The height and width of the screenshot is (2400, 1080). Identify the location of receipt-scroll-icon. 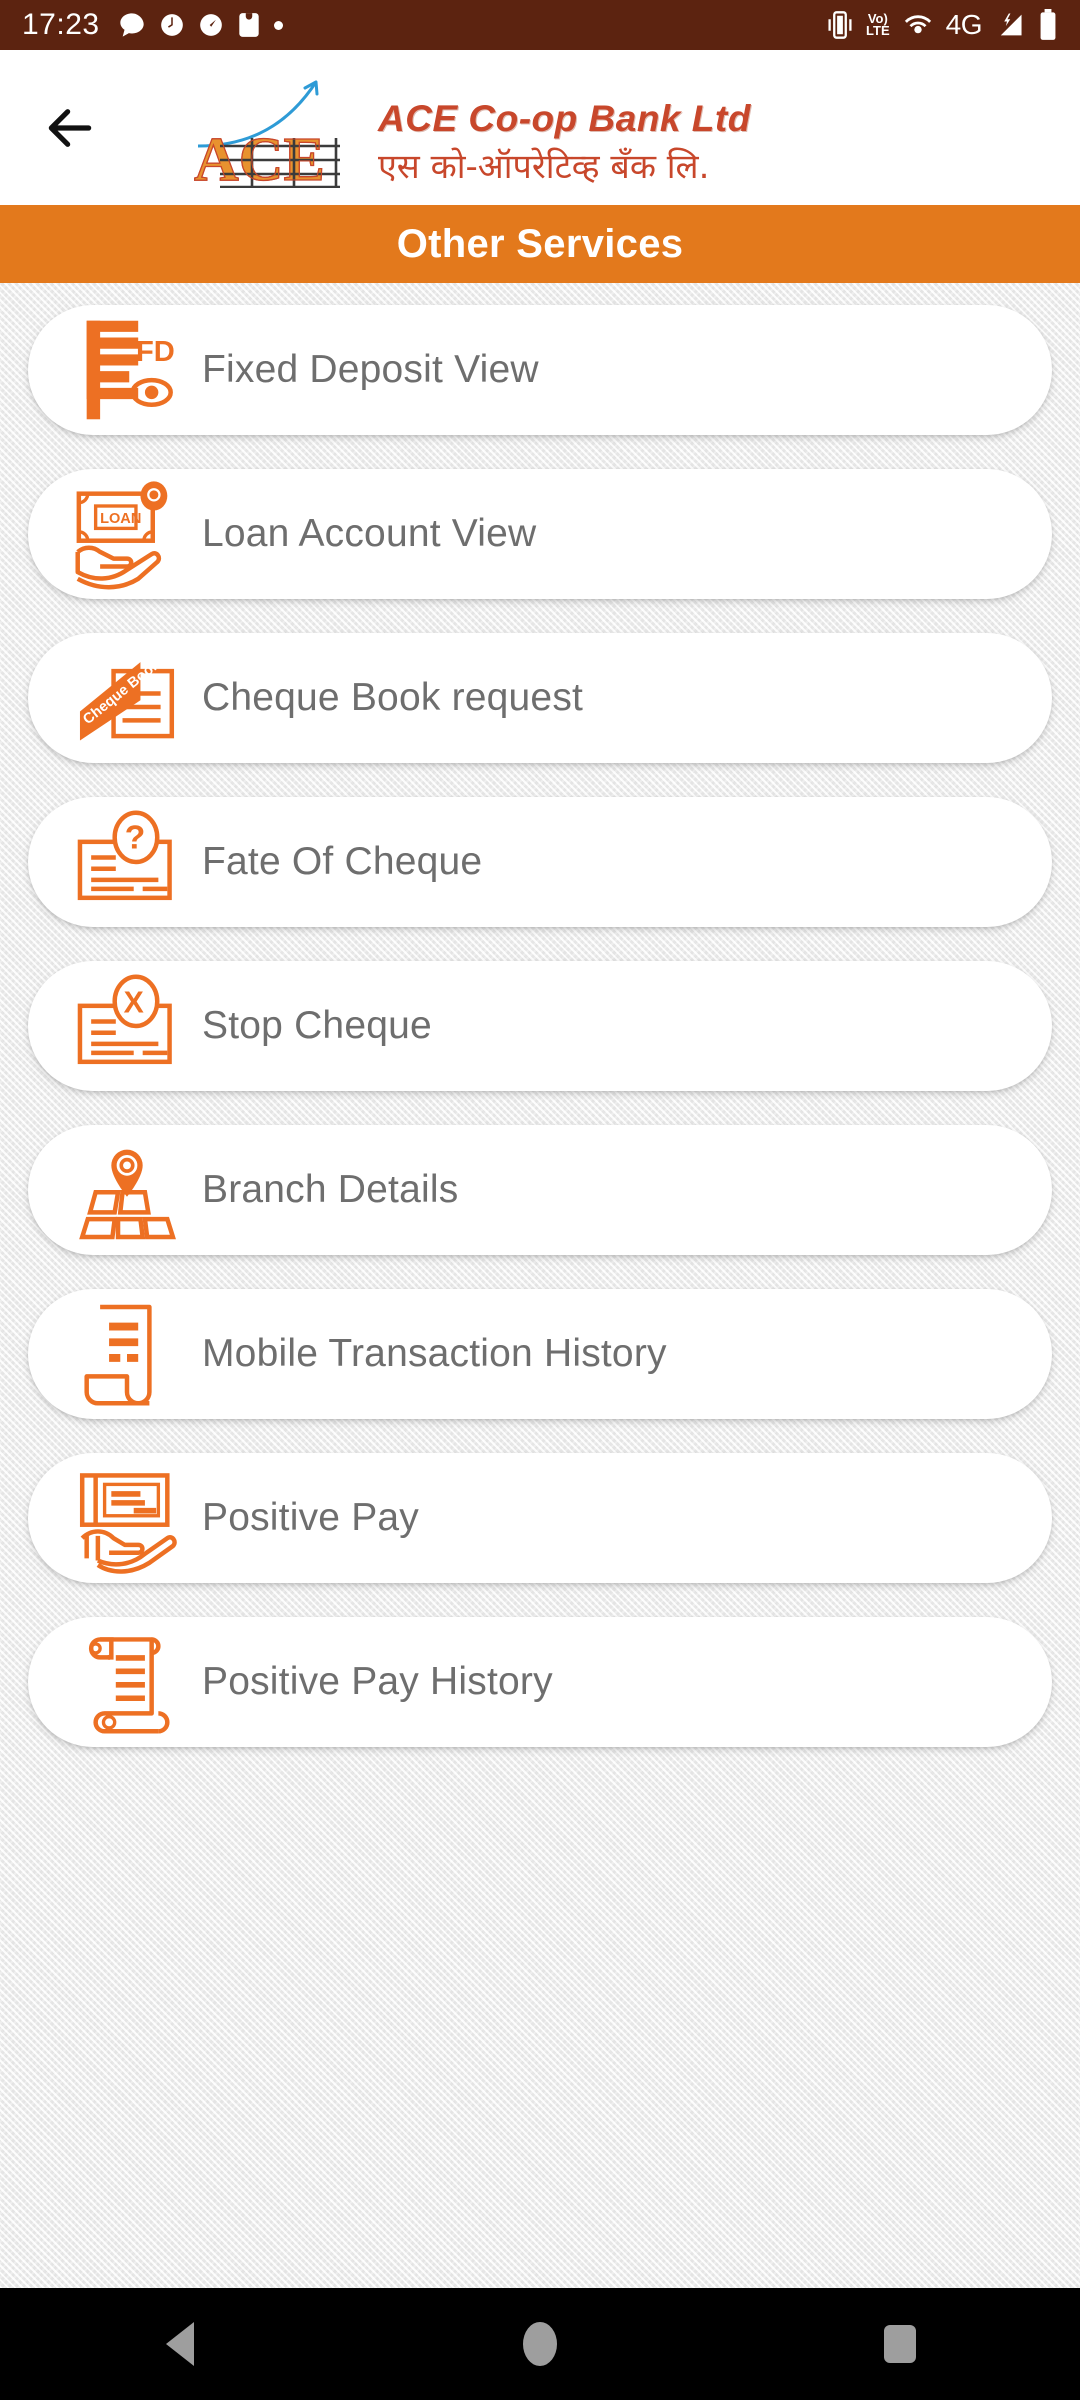
(127, 1354).